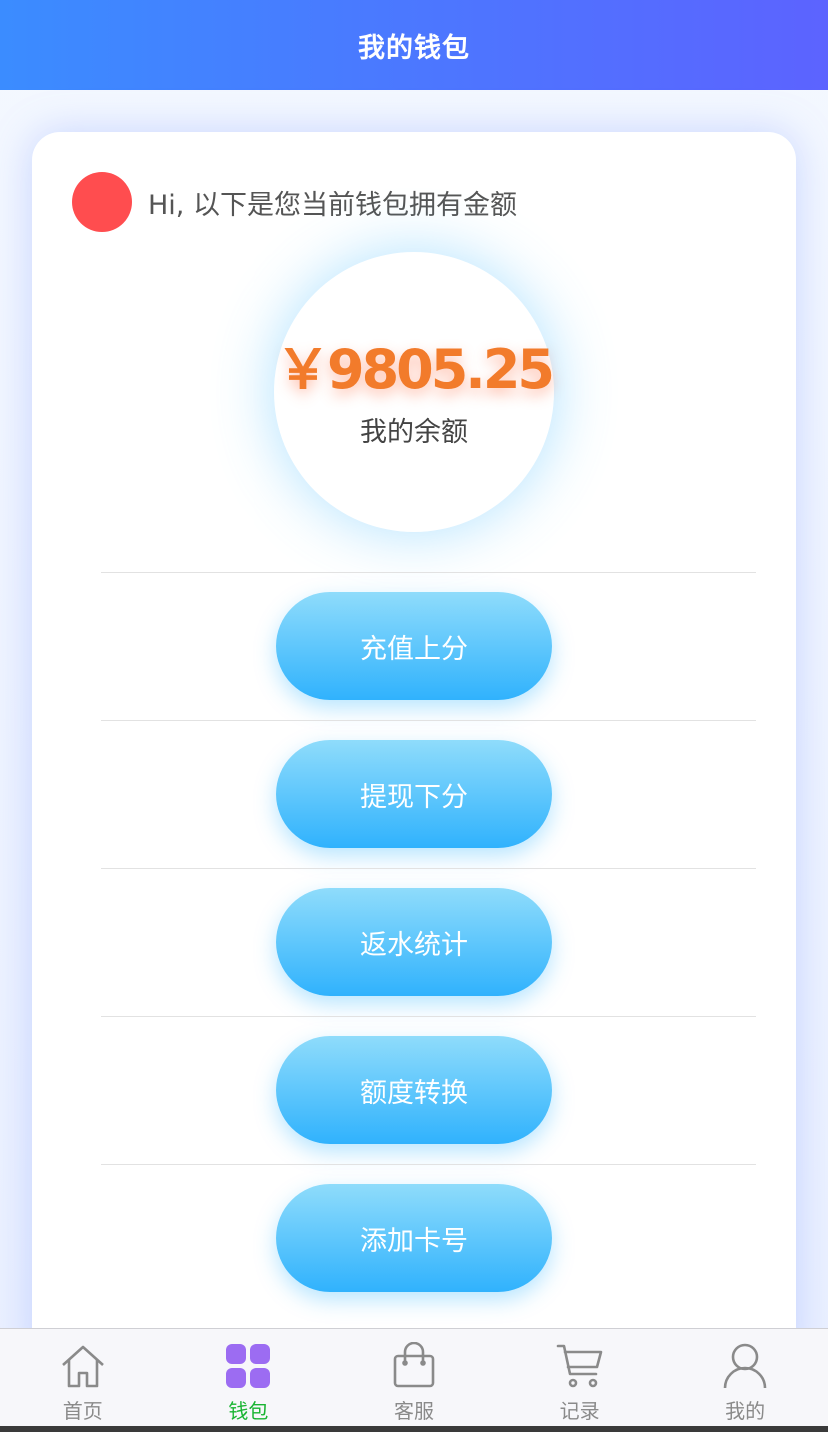 This screenshot has width=828, height=1432. What do you see at coordinates (414, 1429) in the screenshot?
I see `home-indicator` at bounding box center [414, 1429].